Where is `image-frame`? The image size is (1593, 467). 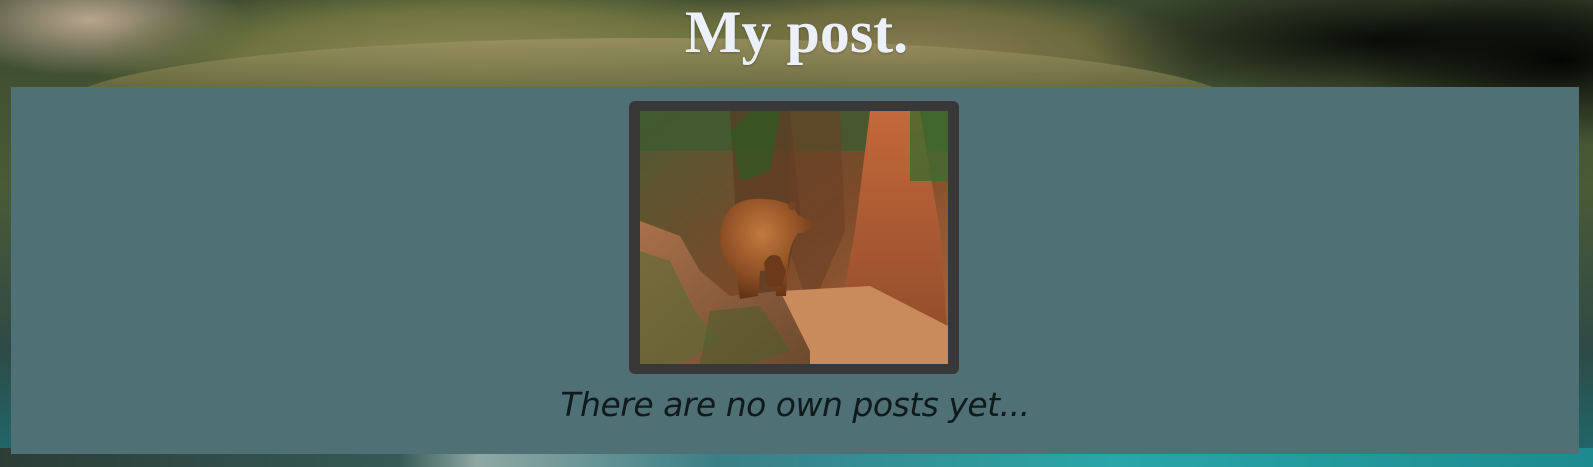 image-frame is located at coordinates (794, 237).